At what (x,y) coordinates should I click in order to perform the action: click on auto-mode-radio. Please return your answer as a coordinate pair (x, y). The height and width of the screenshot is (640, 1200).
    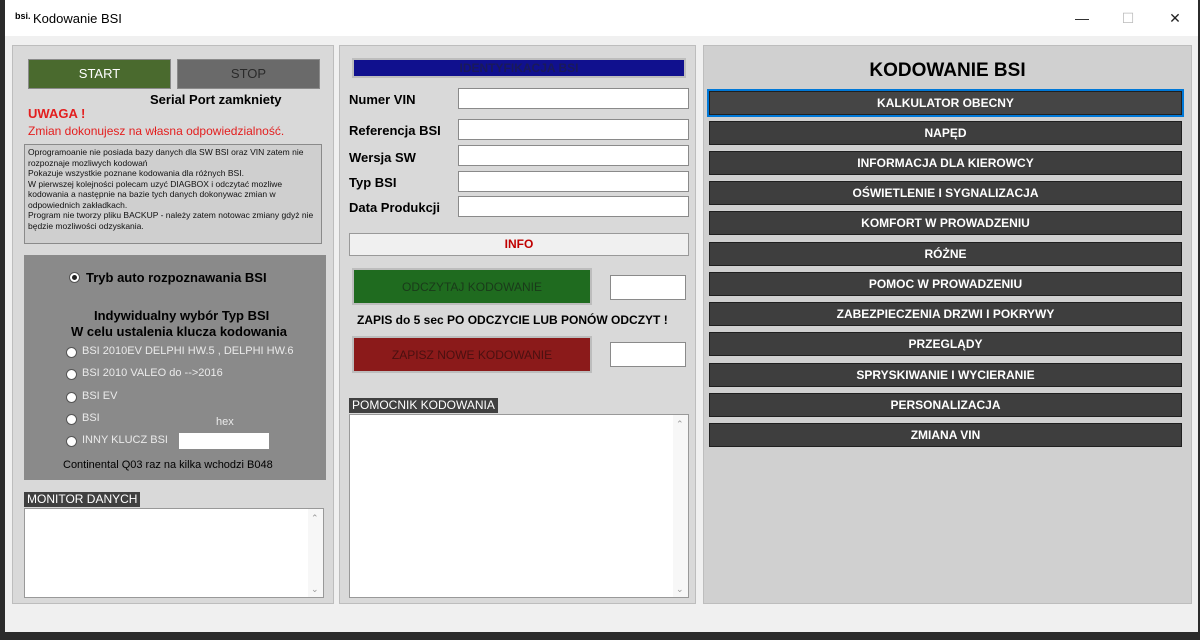
    Looking at the image, I should click on (74, 277).